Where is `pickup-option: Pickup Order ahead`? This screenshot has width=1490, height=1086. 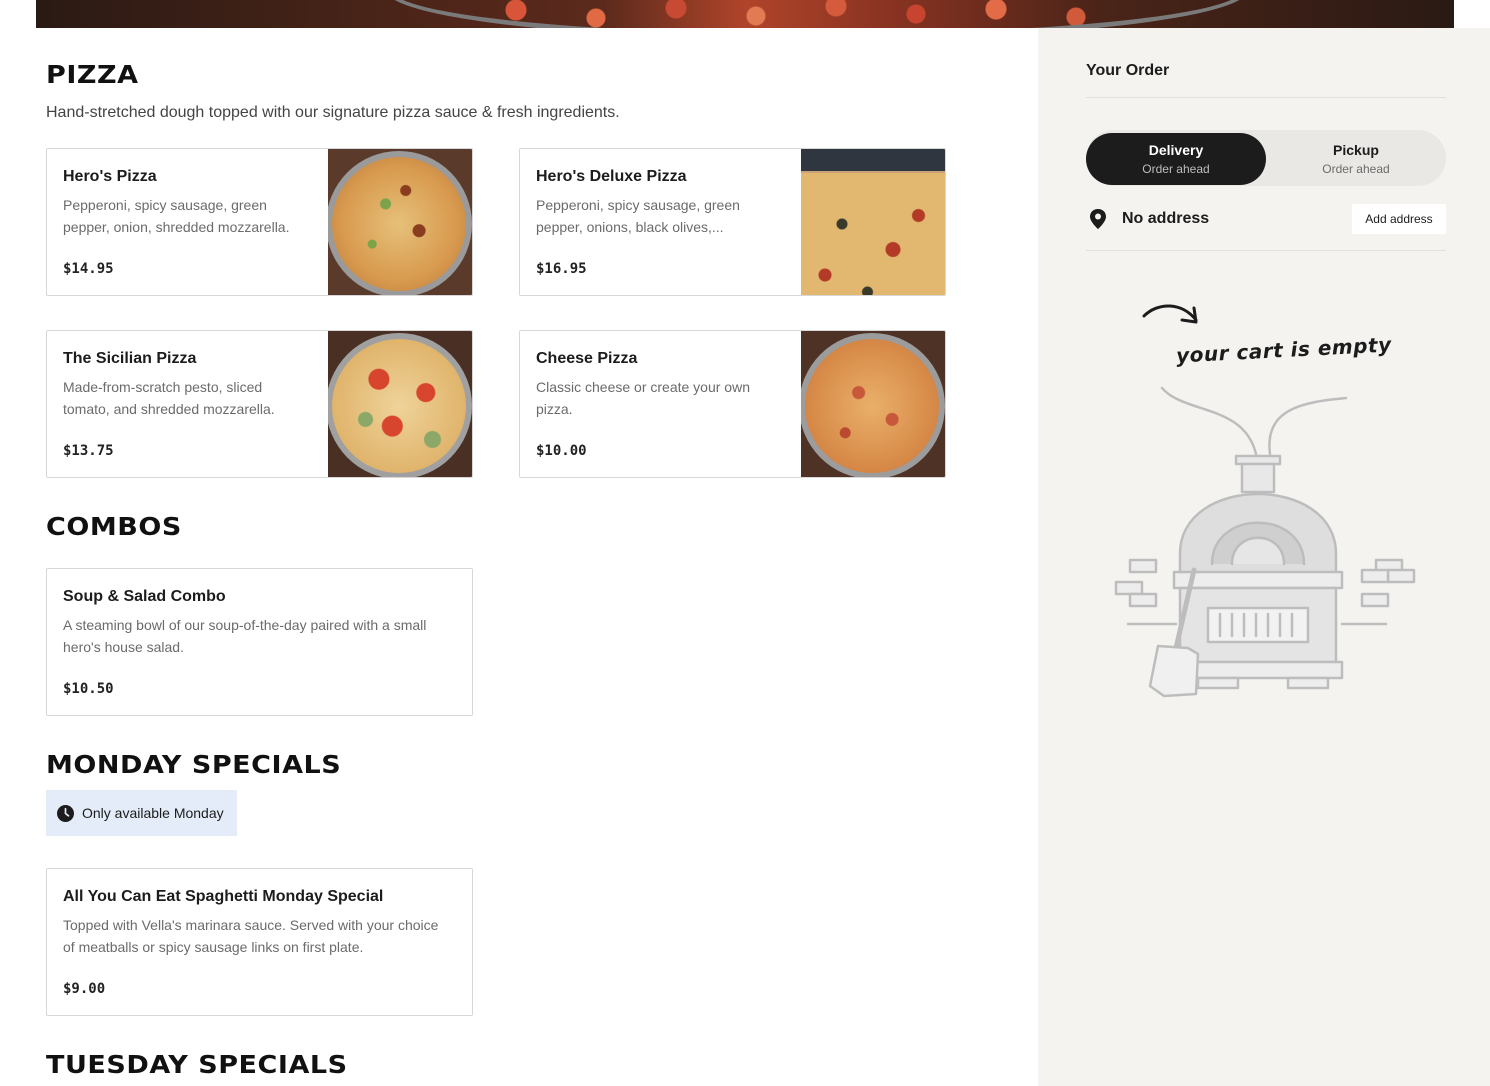 pickup-option: Pickup Order ahead is located at coordinates (1356, 159).